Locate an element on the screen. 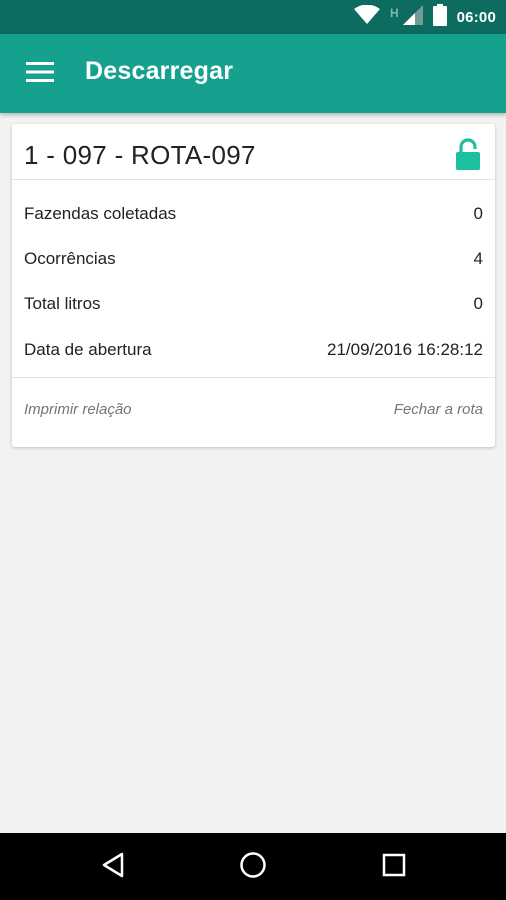 The height and width of the screenshot is (900, 506). status-bar: H 06:00 is located at coordinates (253, 17).